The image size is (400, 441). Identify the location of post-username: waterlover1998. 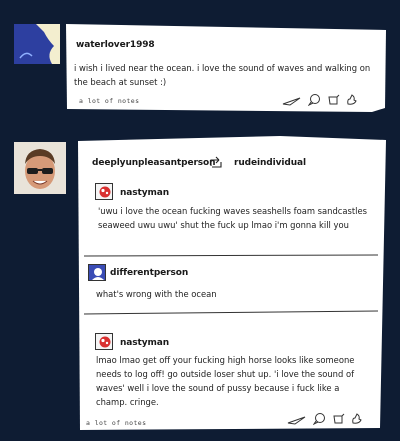
(115, 45).